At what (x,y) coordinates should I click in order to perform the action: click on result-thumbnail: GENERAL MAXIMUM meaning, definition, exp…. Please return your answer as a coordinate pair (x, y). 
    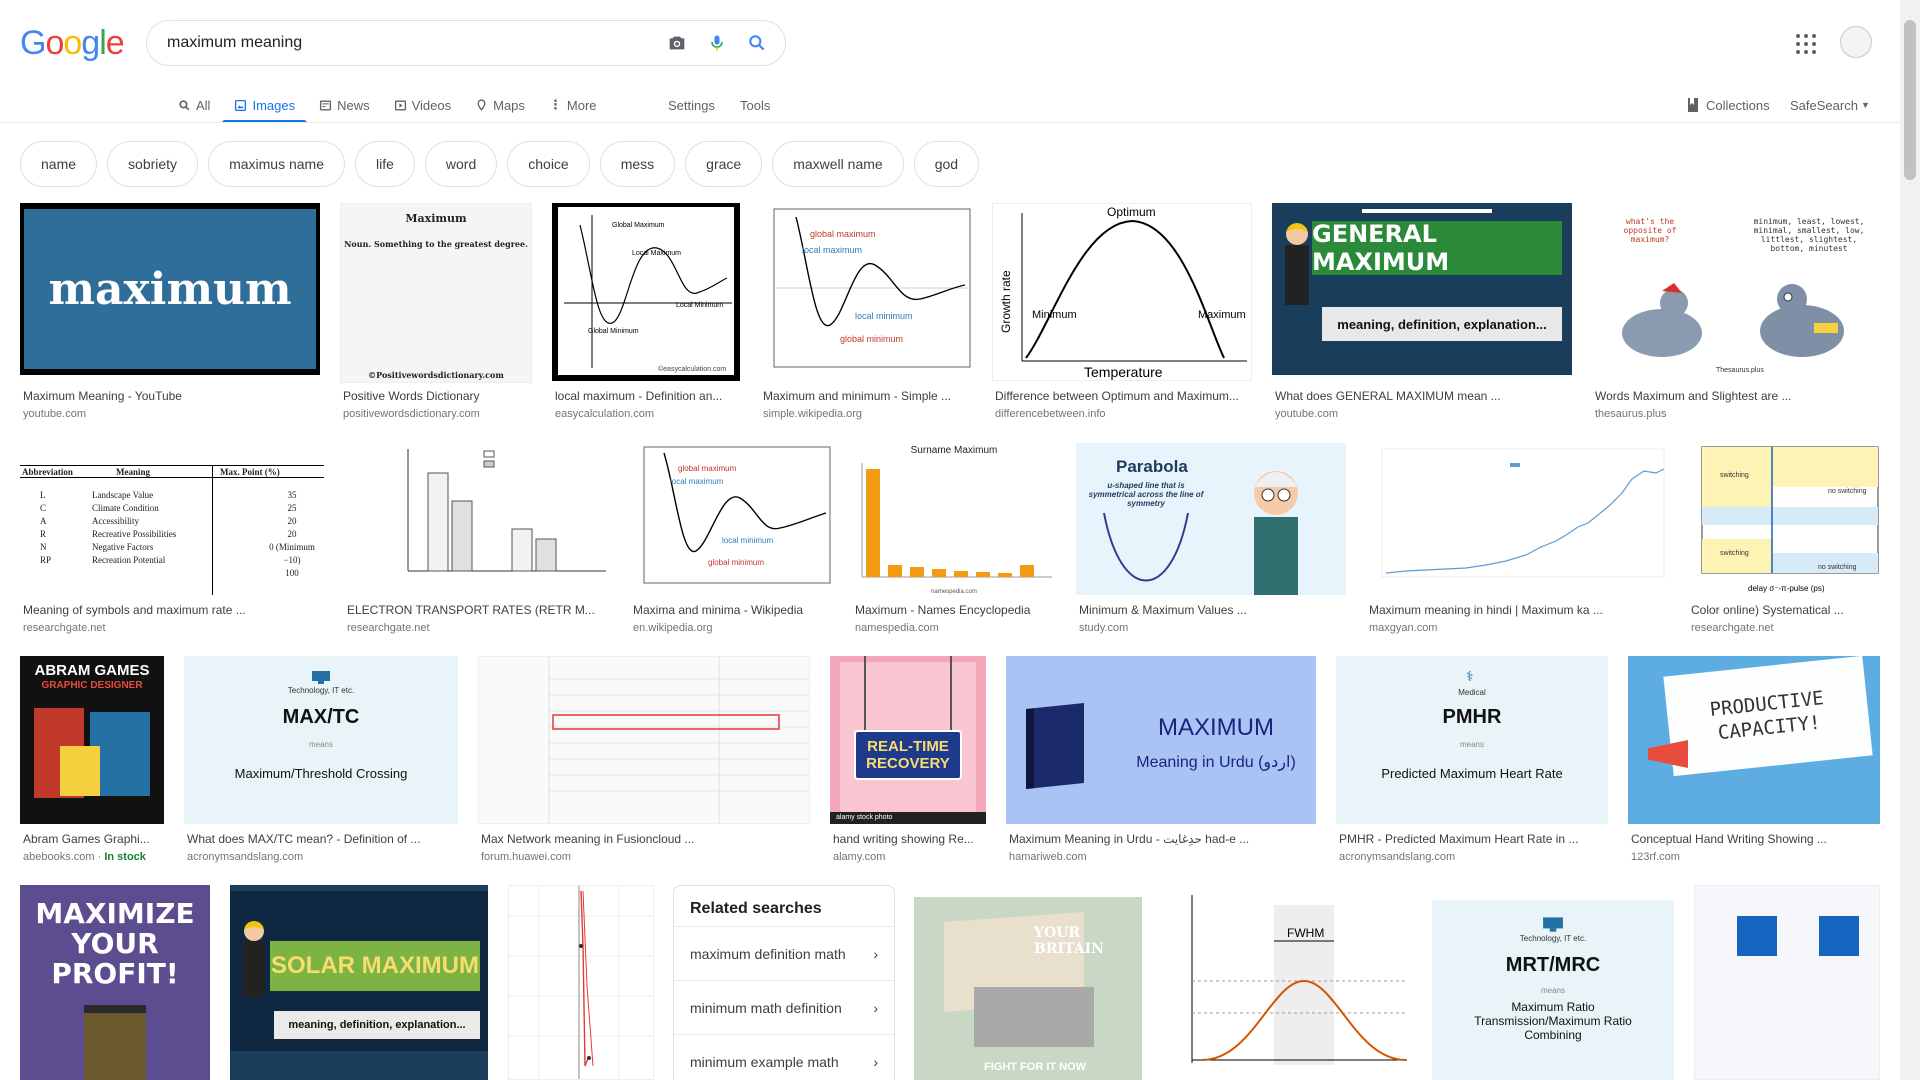
    Looking at the image, I should click on (1422, 289).